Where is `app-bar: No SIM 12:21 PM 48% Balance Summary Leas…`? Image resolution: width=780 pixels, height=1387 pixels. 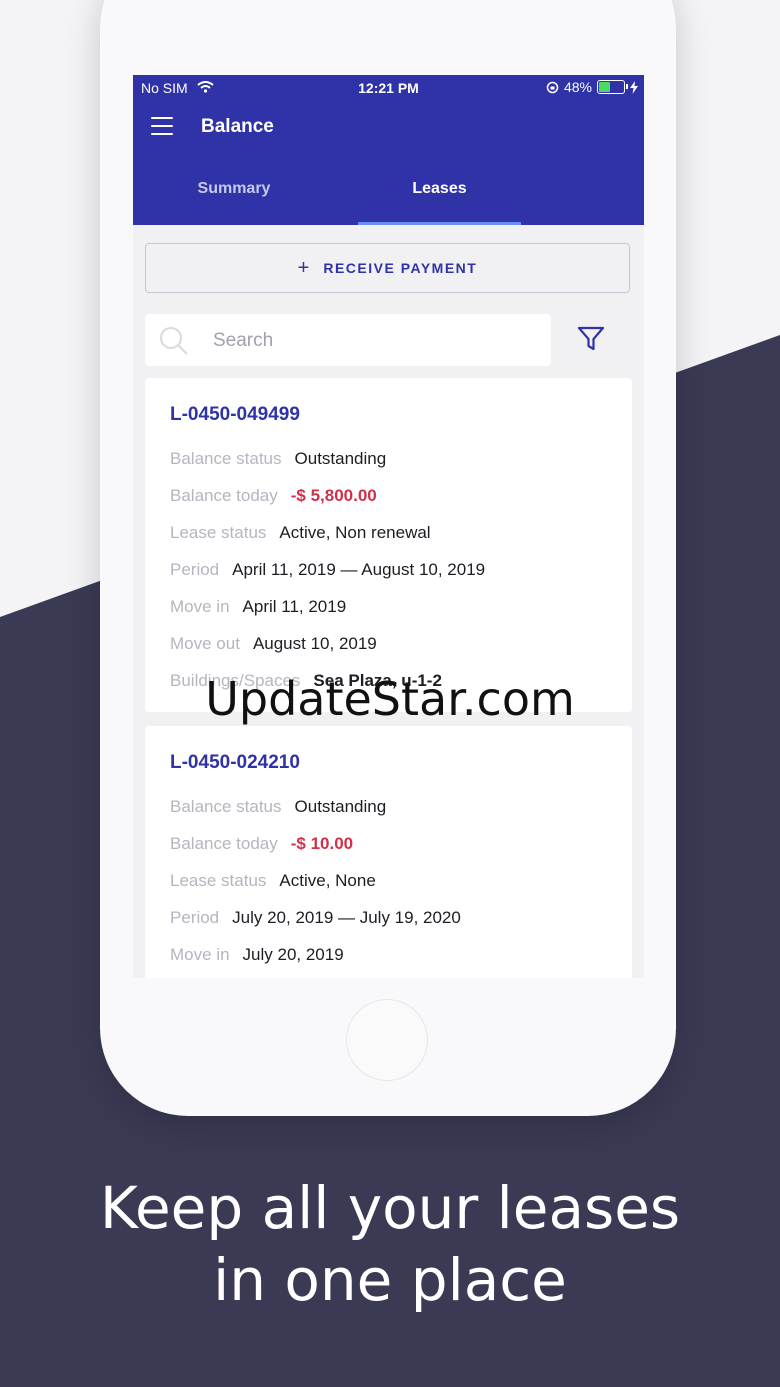
app-bar: No SIM 12:21 PM 48% Balance Summary Leas… is located at coordinates (388, 150).